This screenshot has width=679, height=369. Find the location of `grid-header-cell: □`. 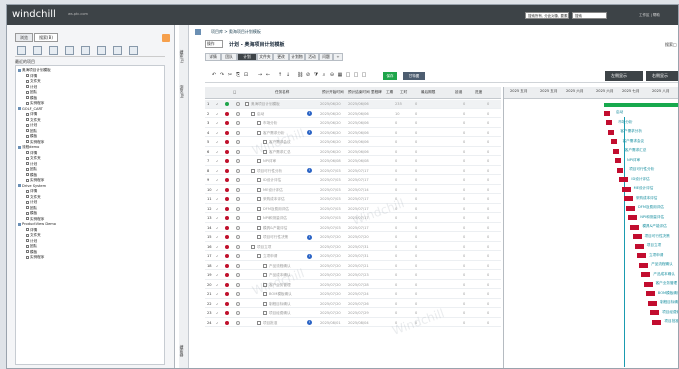

grid-header-cell: □ is located at coordinates (234, 92).